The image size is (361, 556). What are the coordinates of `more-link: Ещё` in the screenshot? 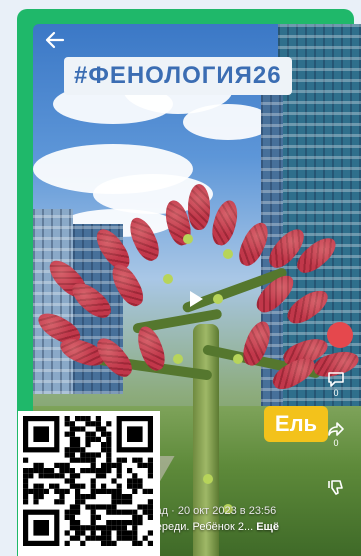 It's located at (267, 527).